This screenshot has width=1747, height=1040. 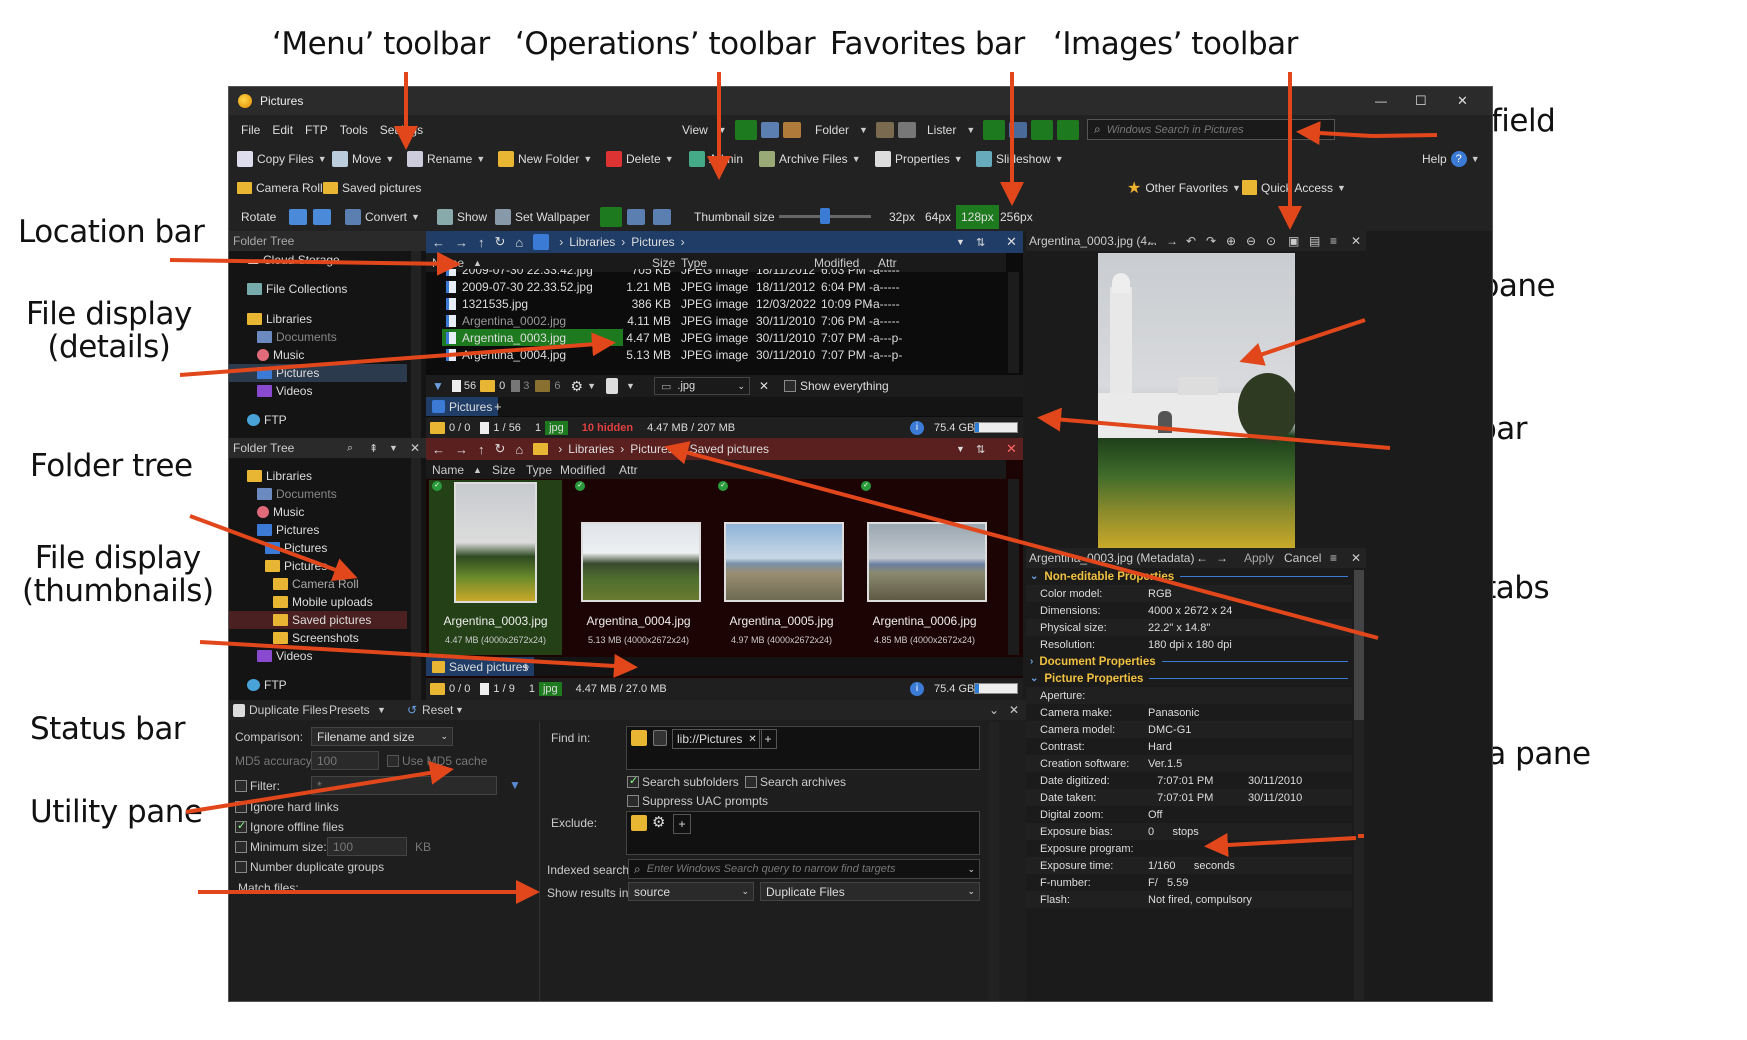 What do you see at coordinates (1191, 241) in the screenshot?
I see `rotate-left-icon: ↶` at bounding box center [1191, 241].